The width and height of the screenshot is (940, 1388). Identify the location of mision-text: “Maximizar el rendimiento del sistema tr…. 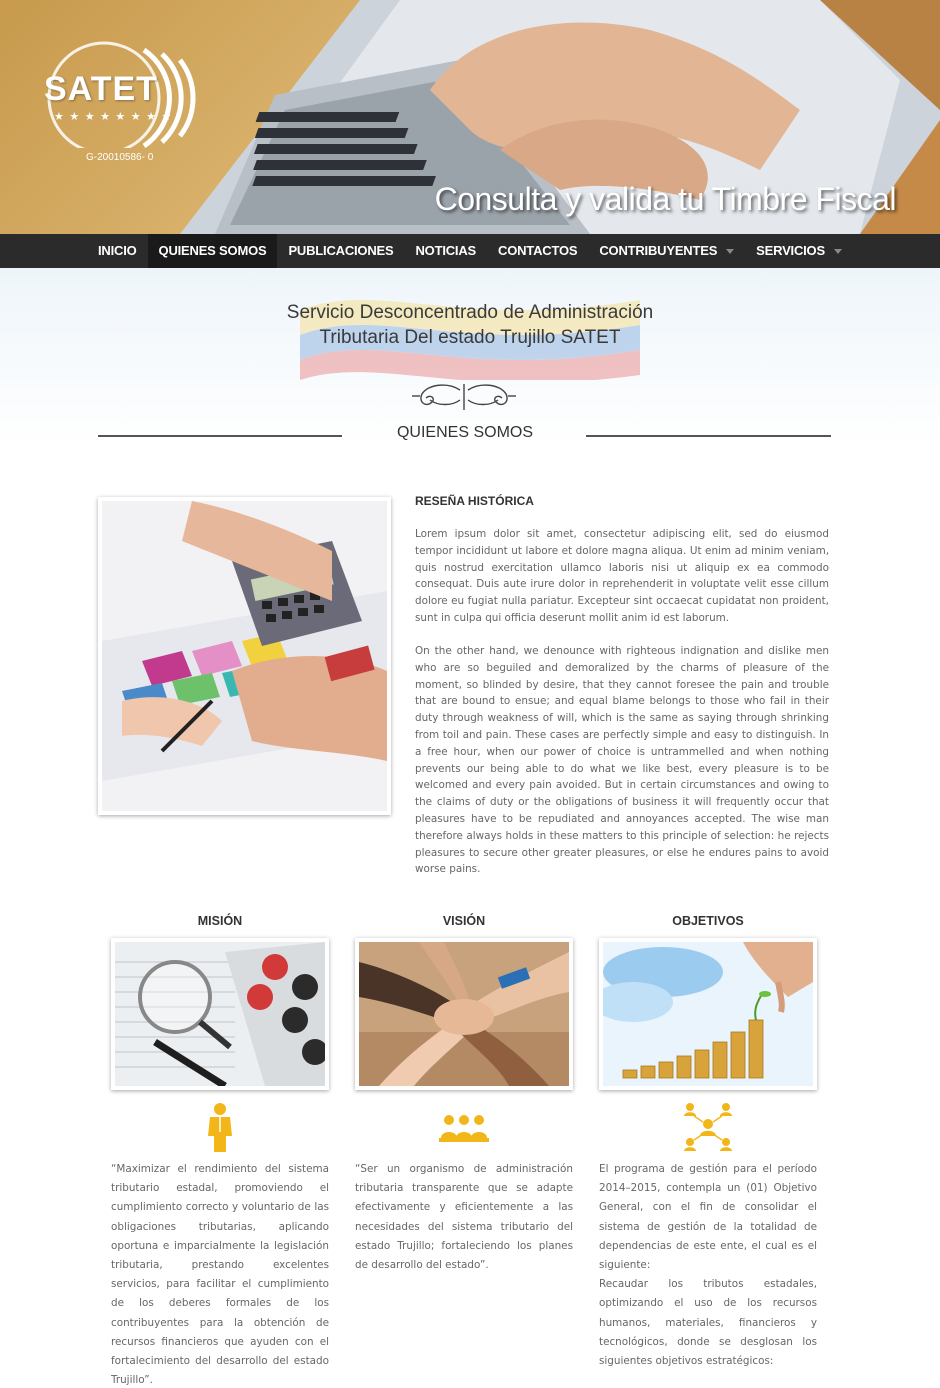
(220, 1275).